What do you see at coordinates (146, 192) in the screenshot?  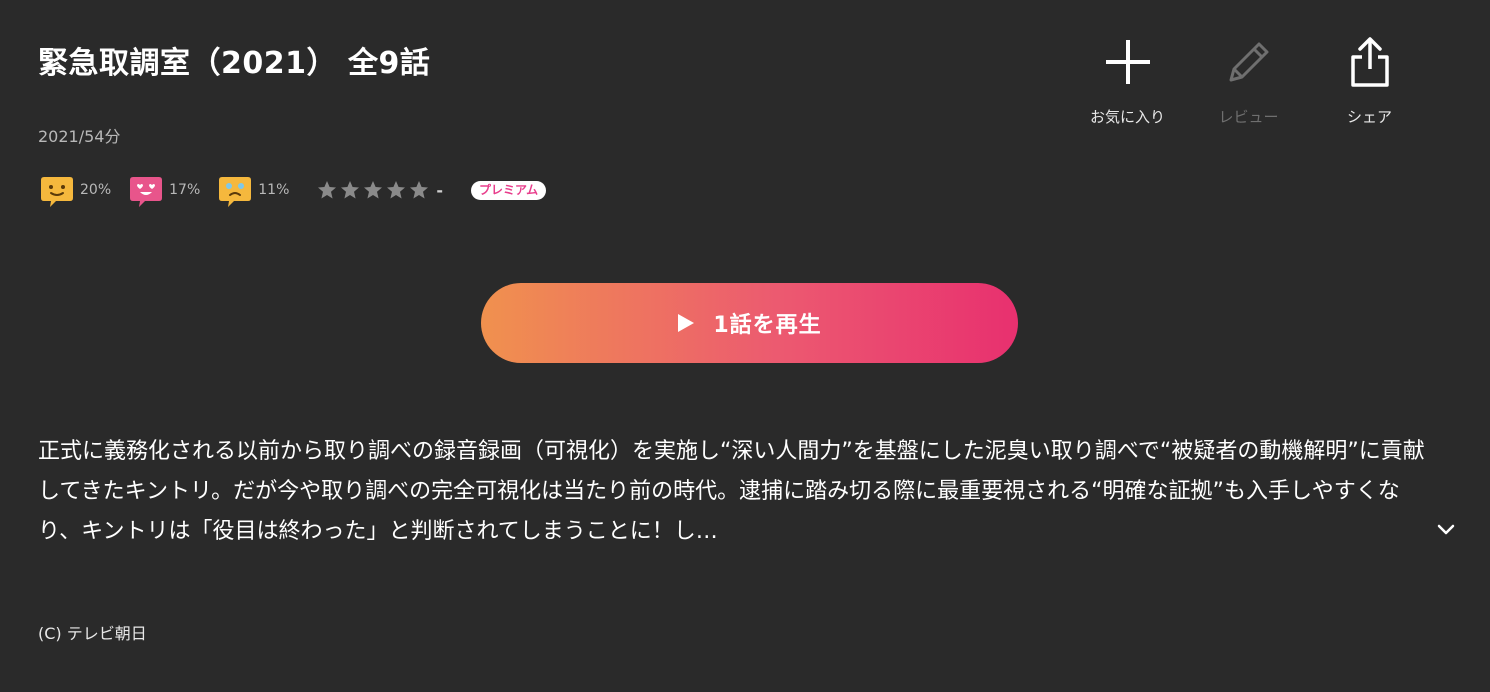 I see `heart-eyes-face-icon` at bounding box center [146, 192].